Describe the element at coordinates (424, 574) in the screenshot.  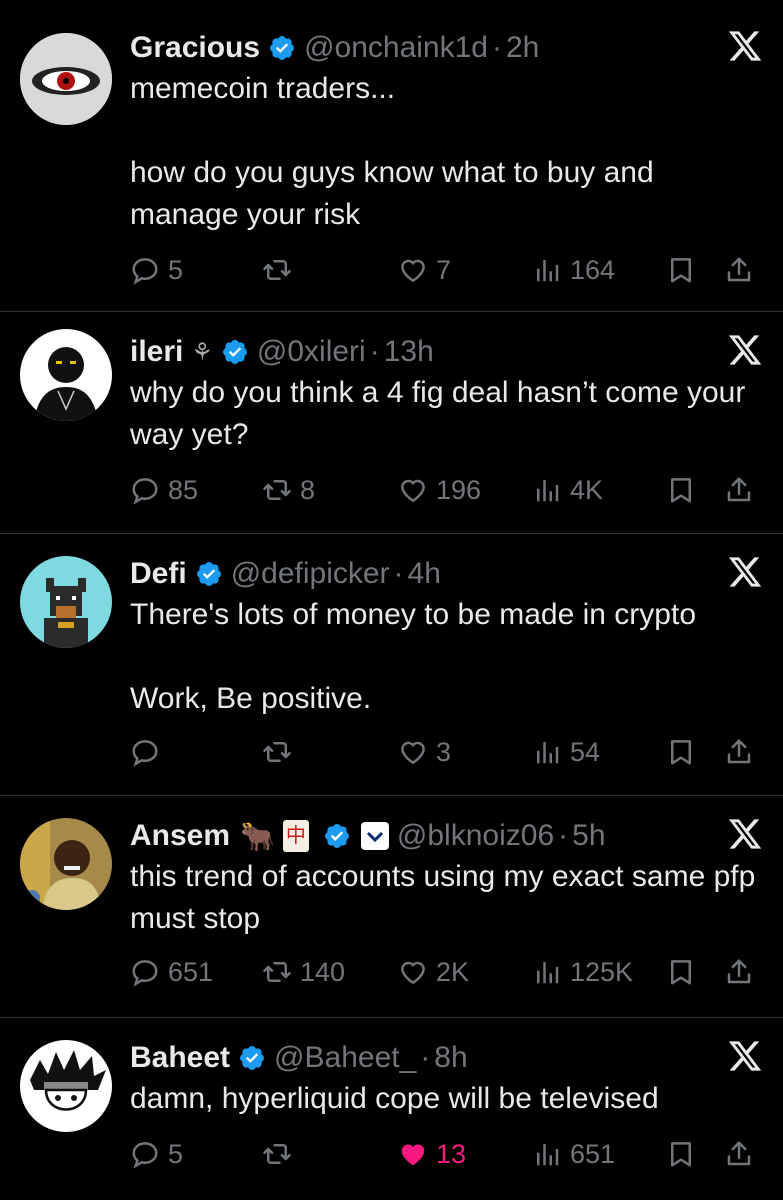
I see `timestamp: 4h` at that location.